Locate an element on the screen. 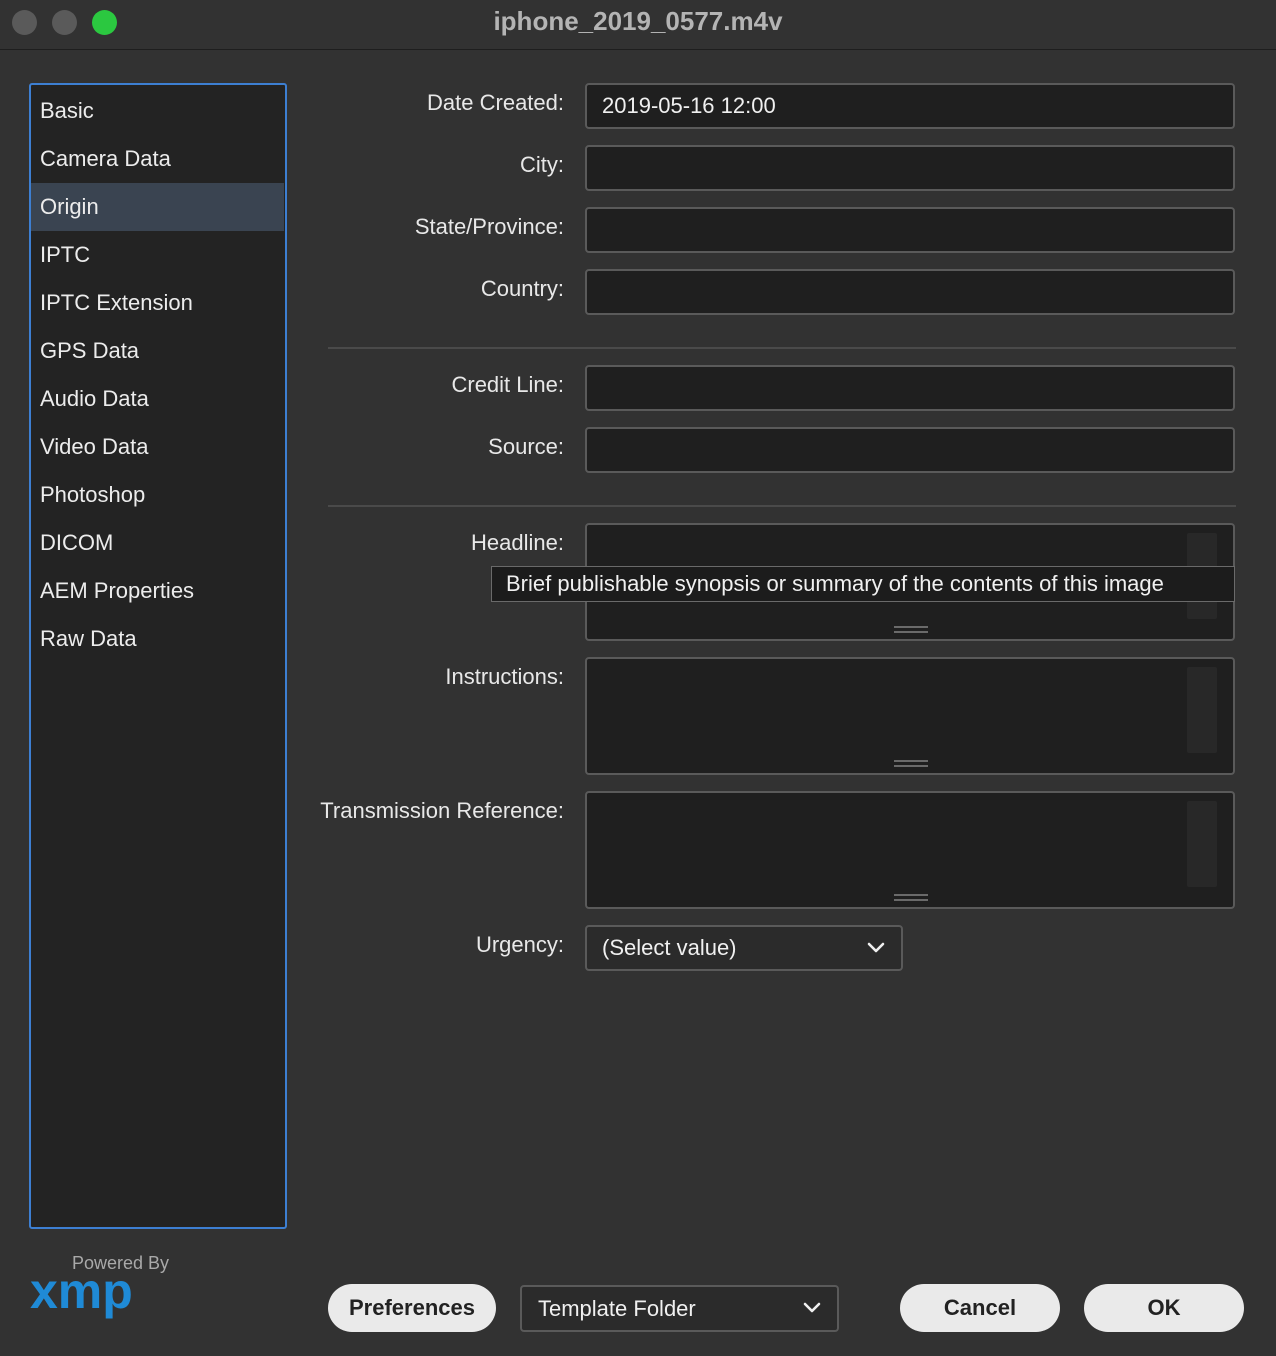 Image resolution: width=1276 pixels, height=1356 pixels. transmission-reference-textarea is located at coordinates (910, 850).